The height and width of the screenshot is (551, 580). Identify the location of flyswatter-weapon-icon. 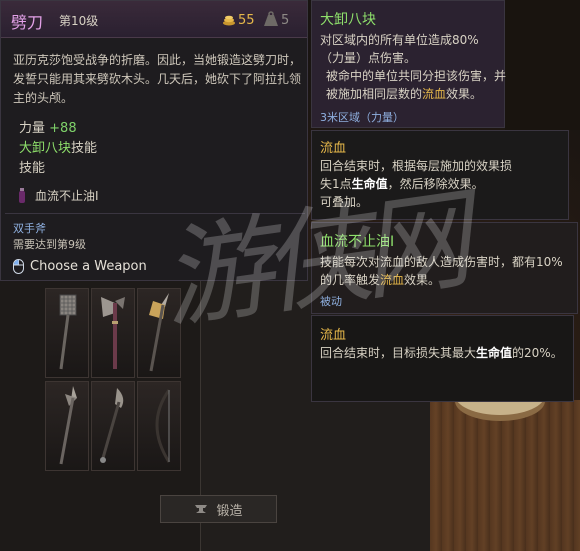
(68, 332).